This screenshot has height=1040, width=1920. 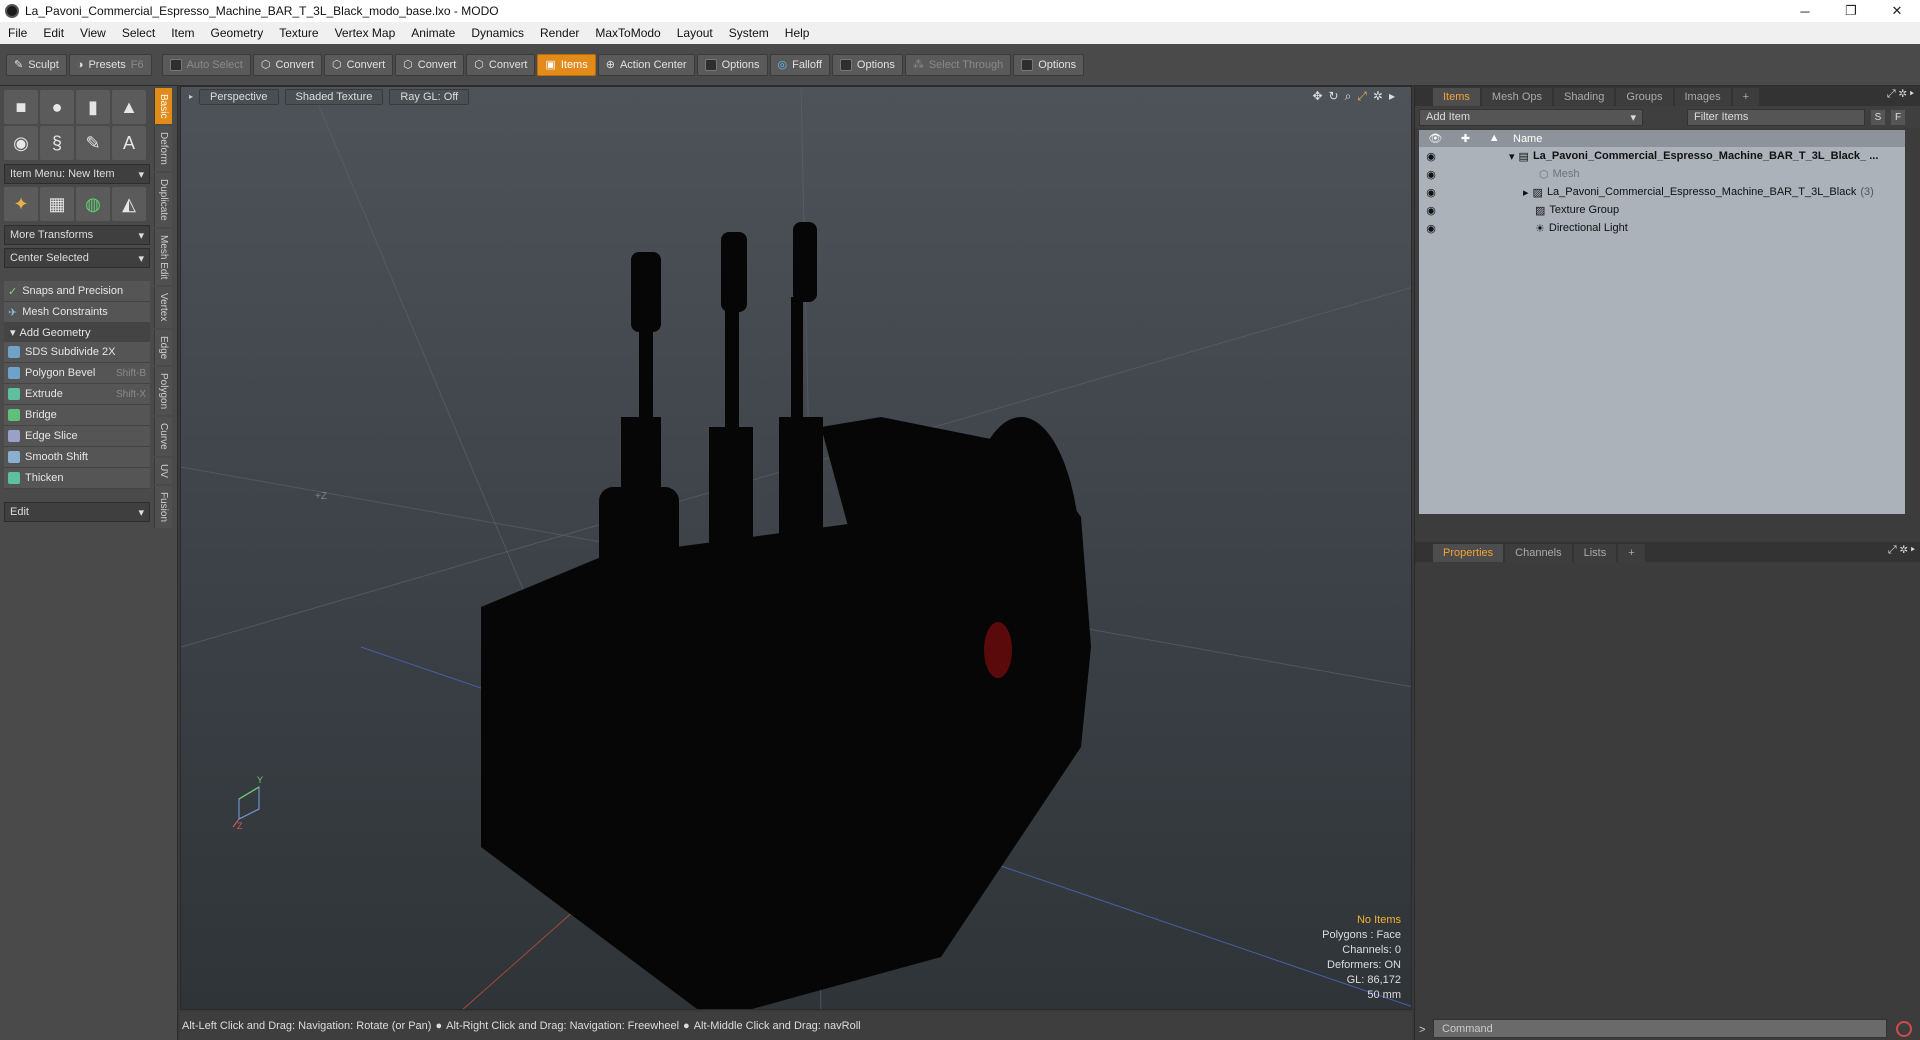 I want to click on list-item: ◉ ☀ Directional Light, so click(x=1662, y=228).